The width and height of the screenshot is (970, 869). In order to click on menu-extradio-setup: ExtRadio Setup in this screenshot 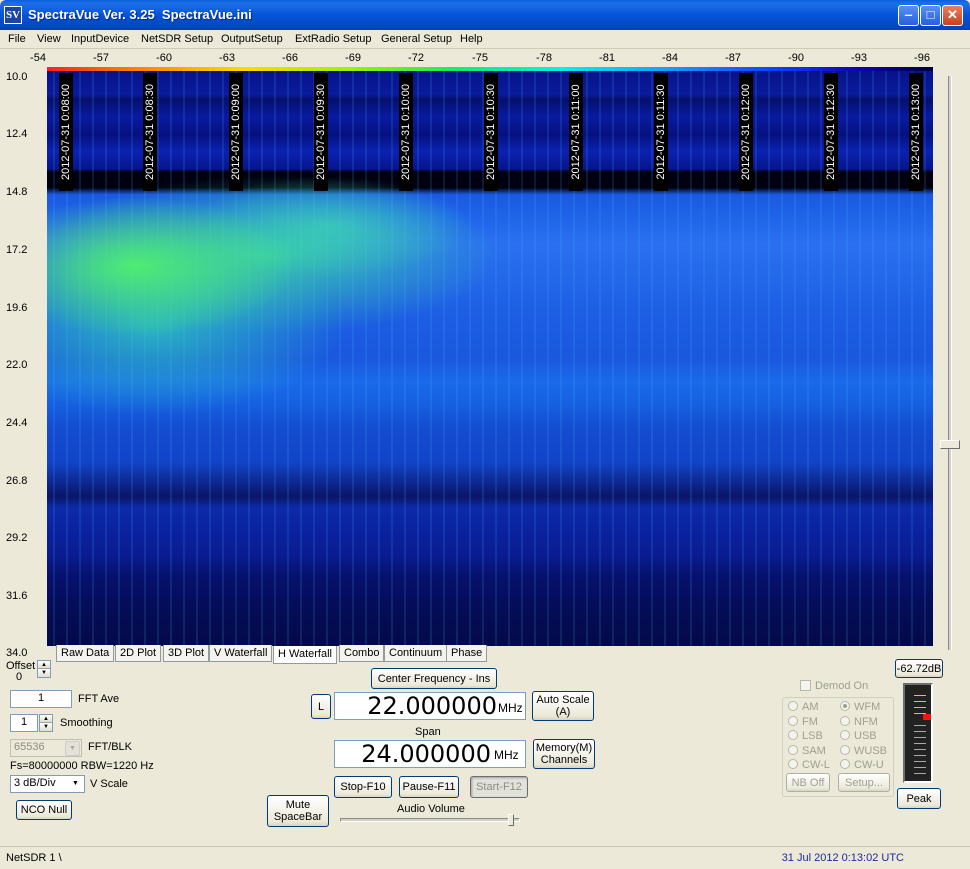, I will do `click(333, 39)`.